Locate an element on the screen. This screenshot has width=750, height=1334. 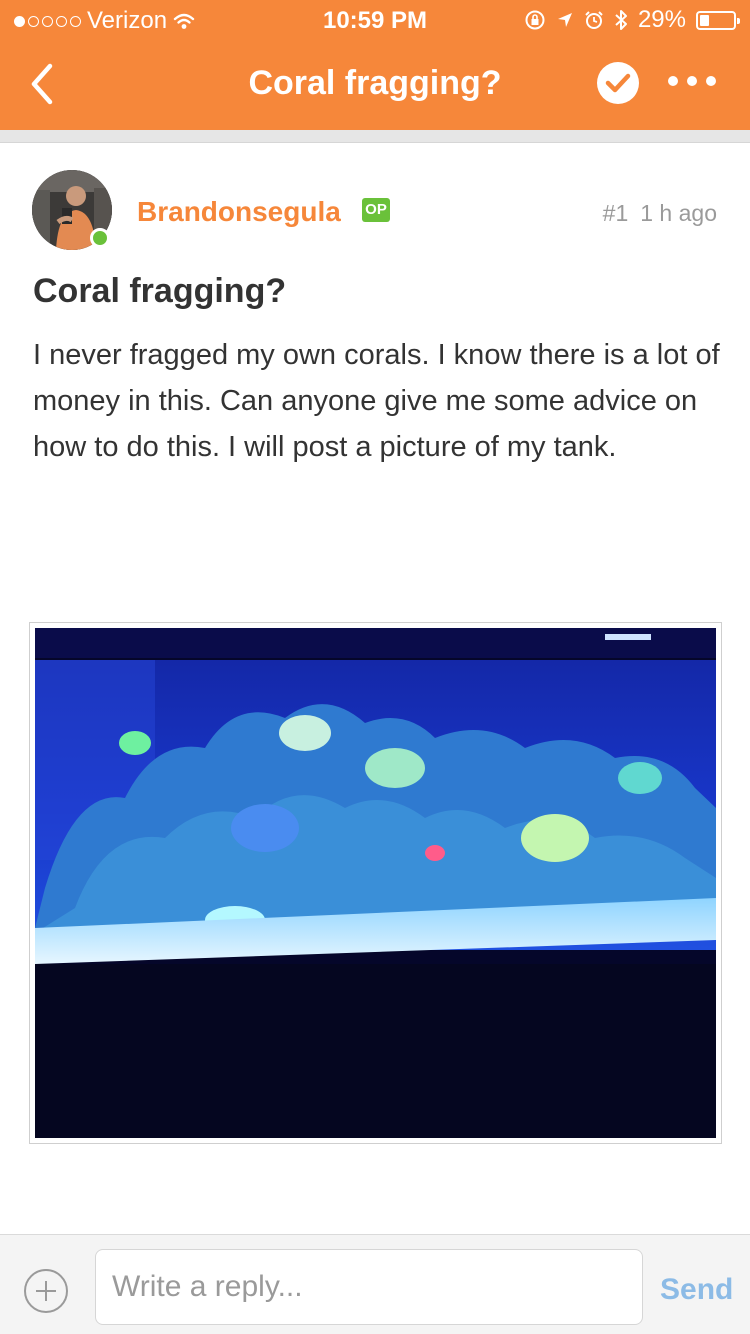
online-status-indicator is located at coordinates (100, 238).